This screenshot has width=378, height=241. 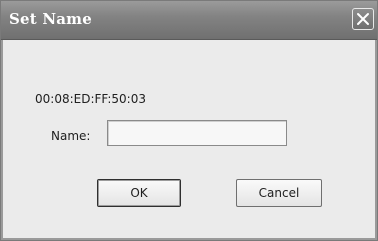 I want to click on close-button, so click(x=363, y=19).